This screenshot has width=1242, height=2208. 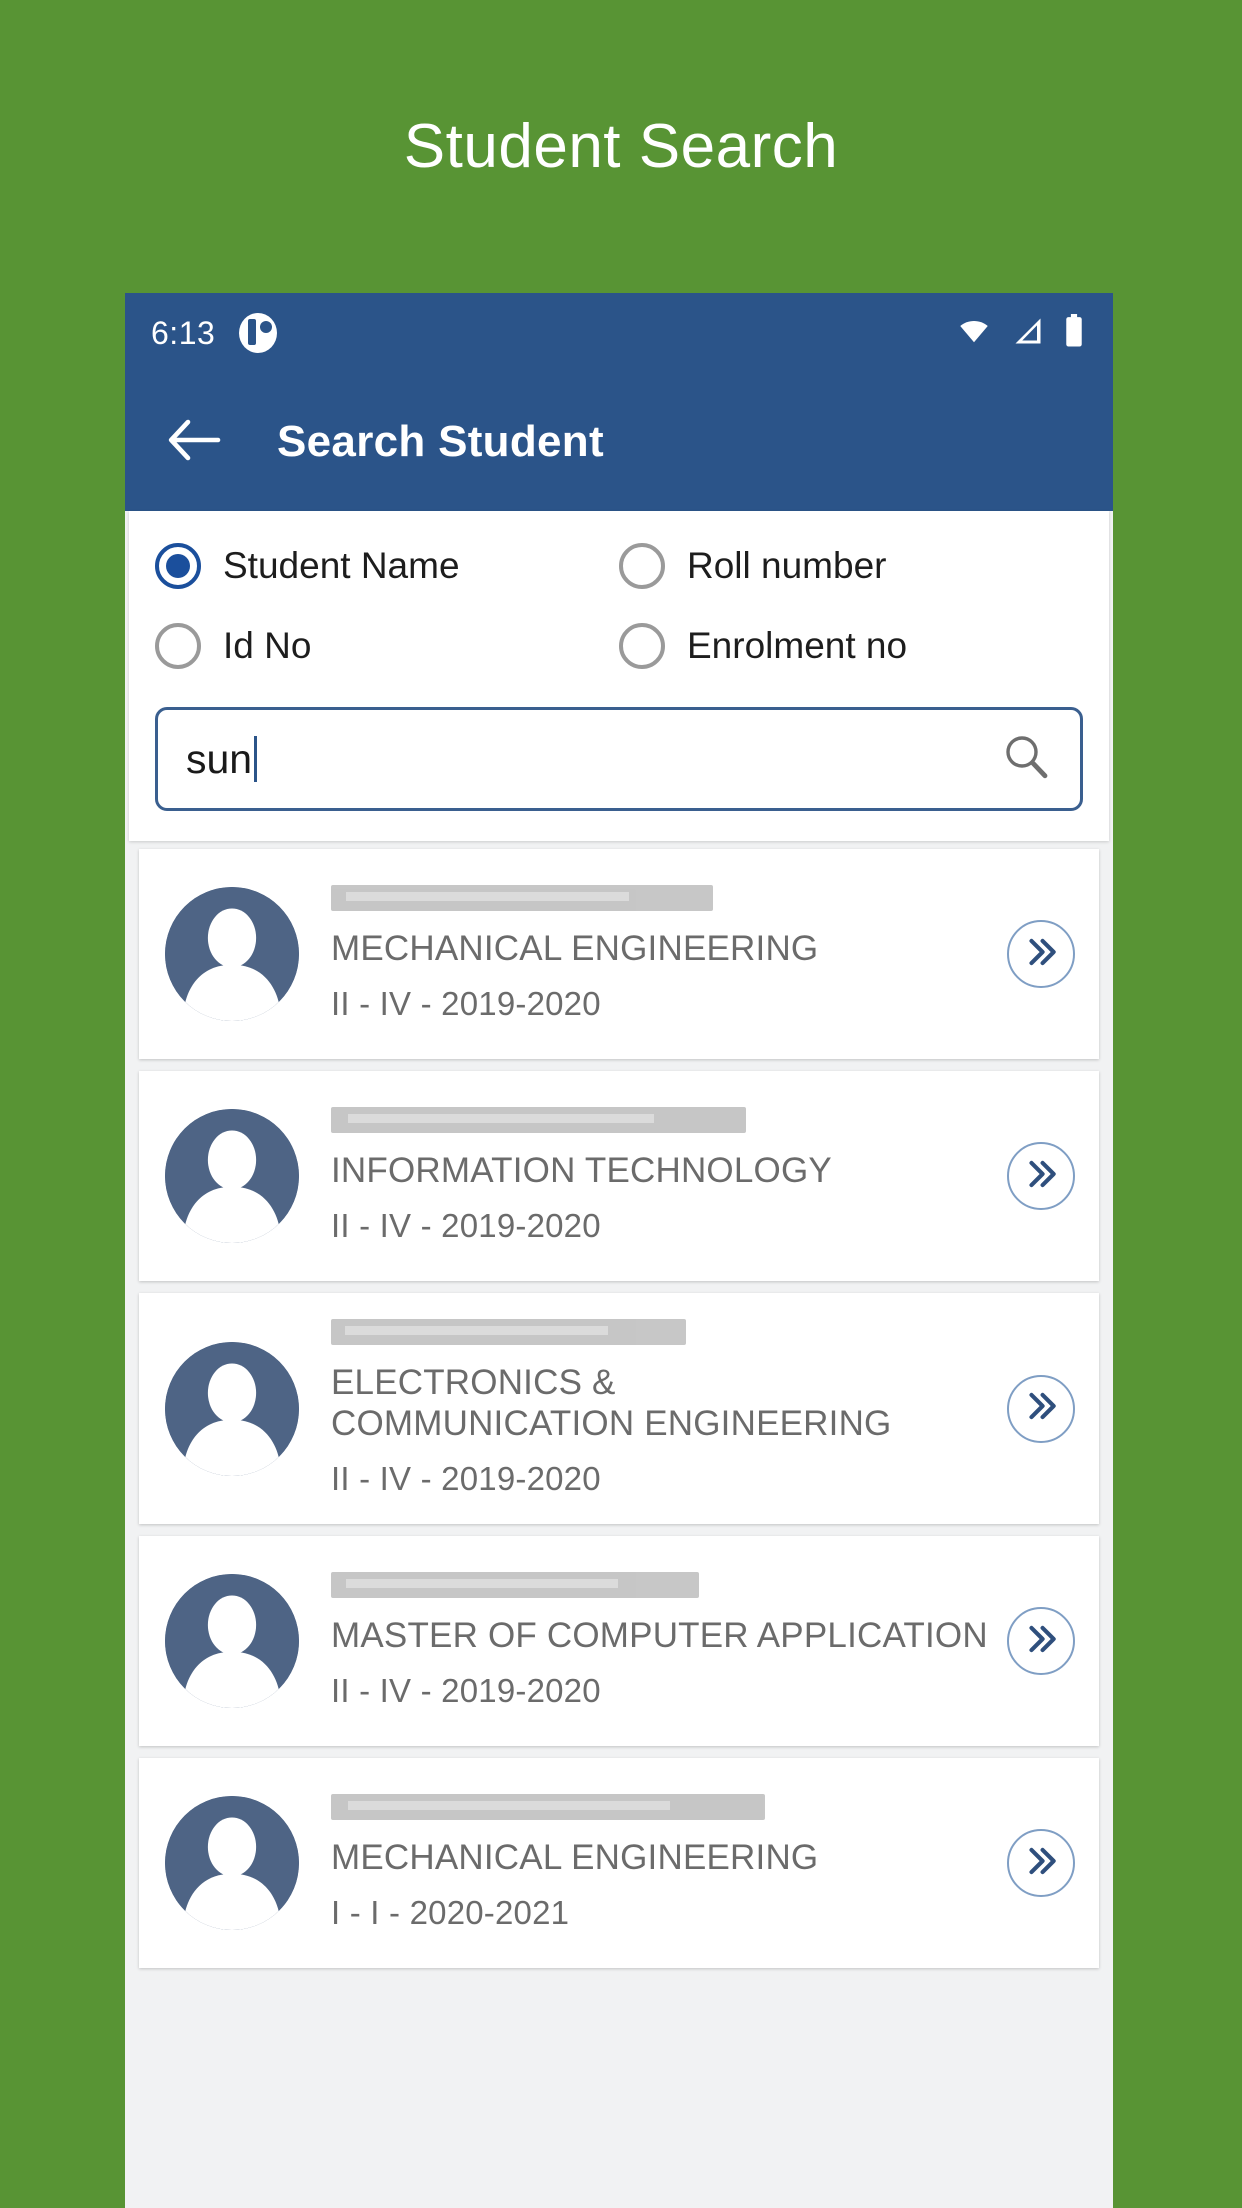 I want to click on table-row: MECHANICAL ENGINEERING I - I - 2020-2021, so click(x=619, y=1863).